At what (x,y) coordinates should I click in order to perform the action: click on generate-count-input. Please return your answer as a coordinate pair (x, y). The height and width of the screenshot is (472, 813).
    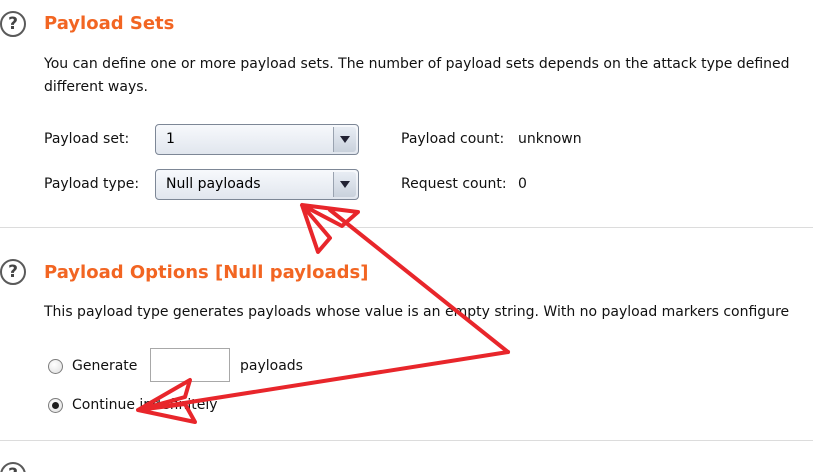
    Looking at the image, I should click on (190, 365).